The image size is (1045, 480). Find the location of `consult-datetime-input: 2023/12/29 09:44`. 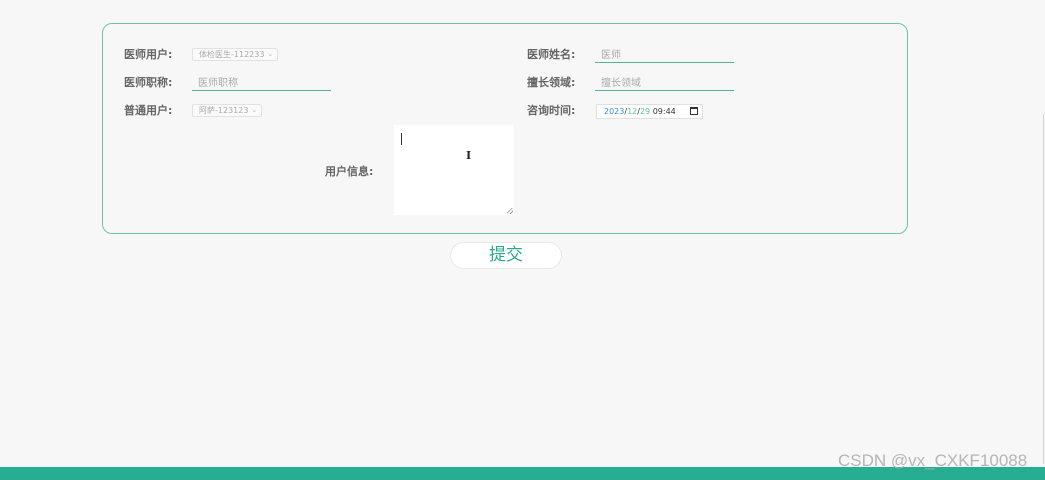

consult-datetime-input: 2023/12/29 09:44 is located at coordinates (649, 111).